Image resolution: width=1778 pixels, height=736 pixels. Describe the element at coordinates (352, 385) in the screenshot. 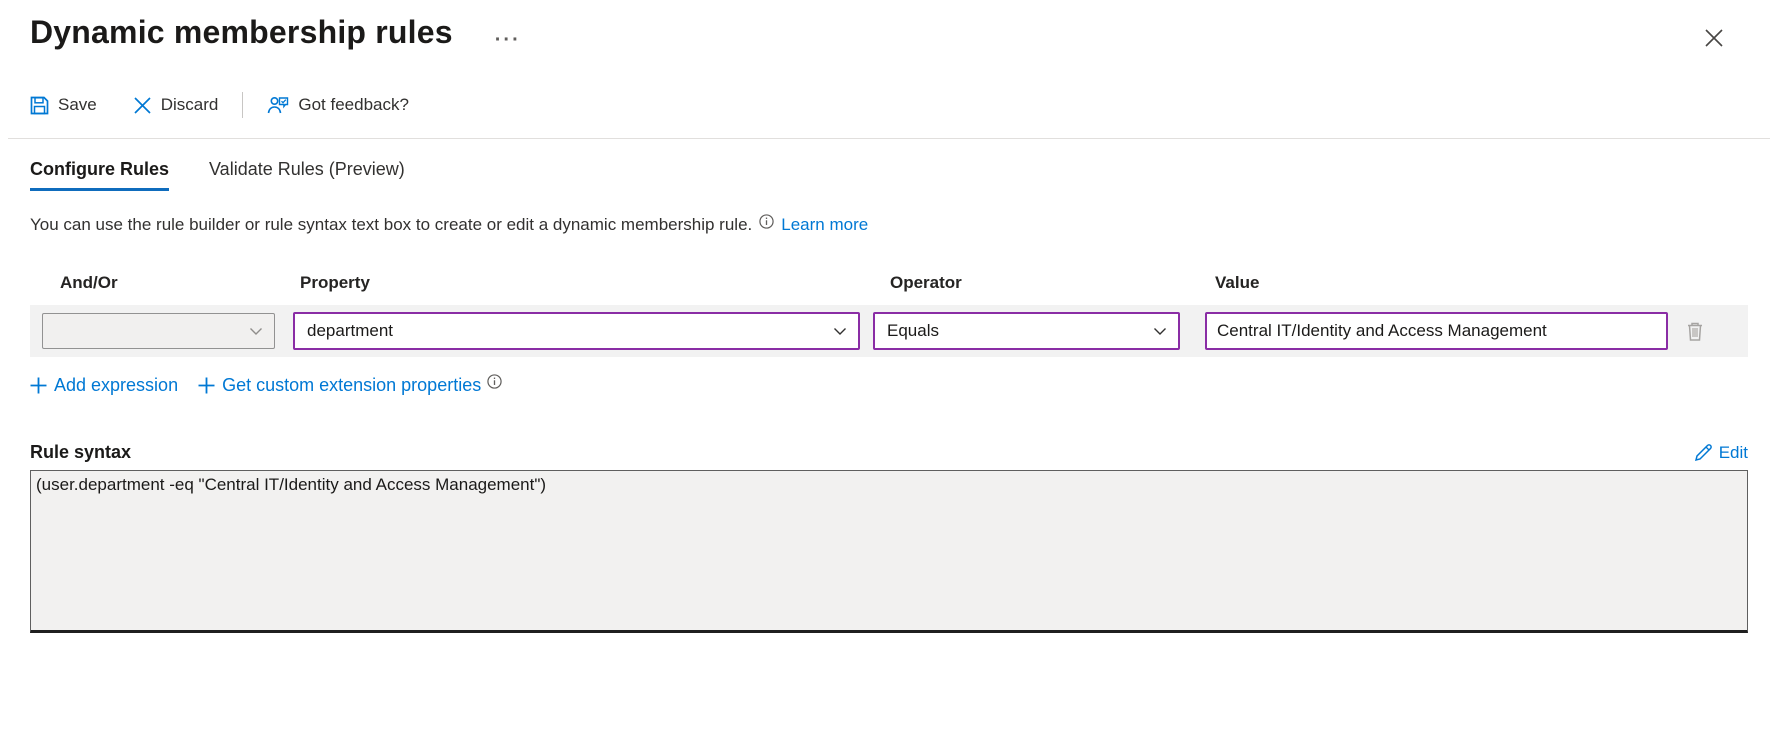

I see `get-custom-extension-properties-label: Get custom extension properties` at that location.